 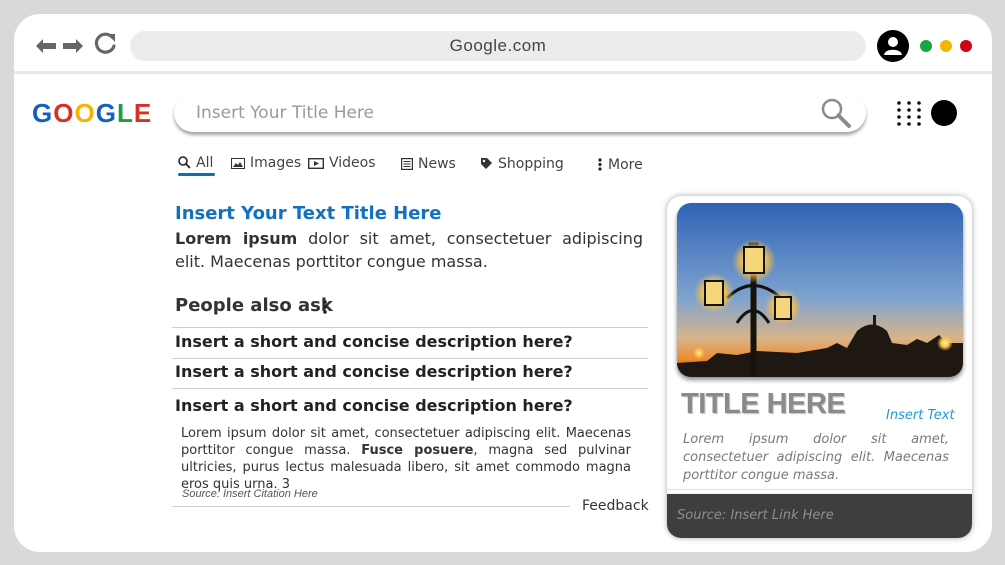 What do you see at coordinates (820, 290) in the screenshot?
I see `card-image` at bounding box center [820, 290].